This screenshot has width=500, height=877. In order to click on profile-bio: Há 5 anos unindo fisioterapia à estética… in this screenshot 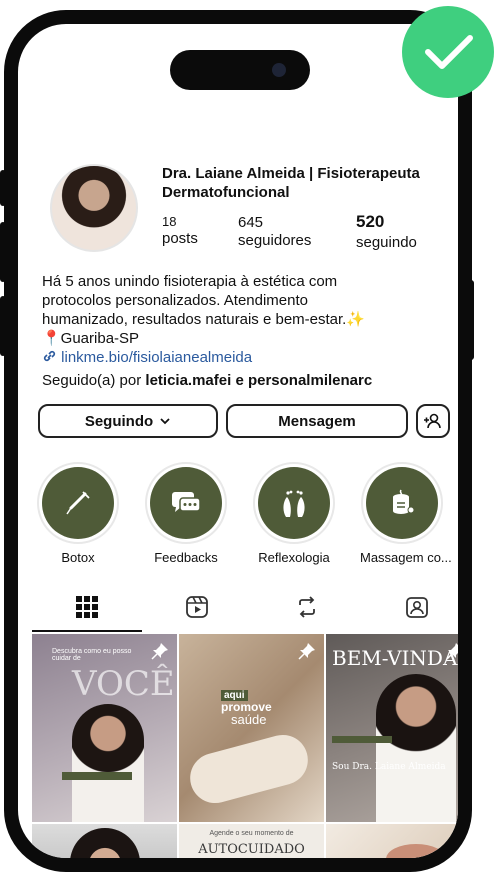, I will do `click(247, 319)`.